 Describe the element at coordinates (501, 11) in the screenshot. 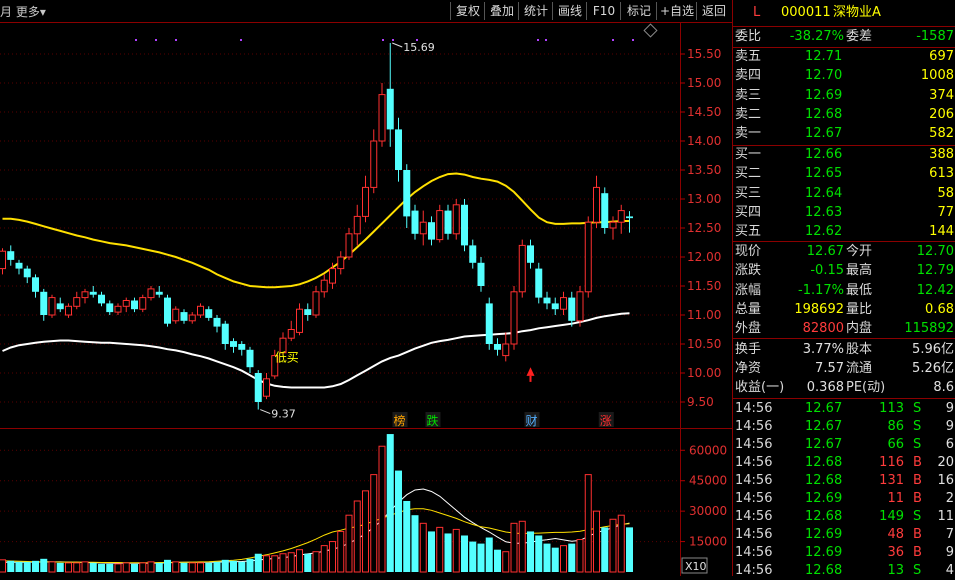

I see `overlay-button: 叠加` at that location.